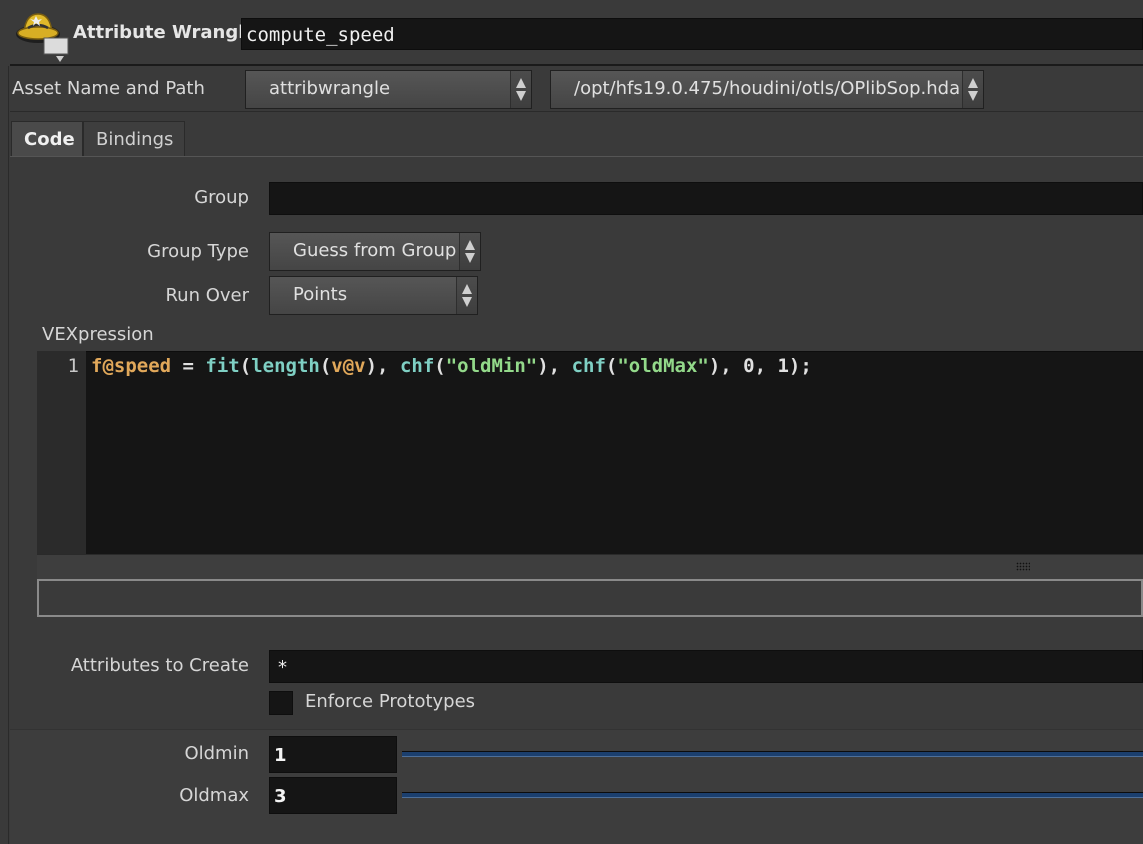 The image size is (1143, 844). Describe the element at coordinates (198, 251) in the screenshot. I see `group-type-label: Group Type` at that location.